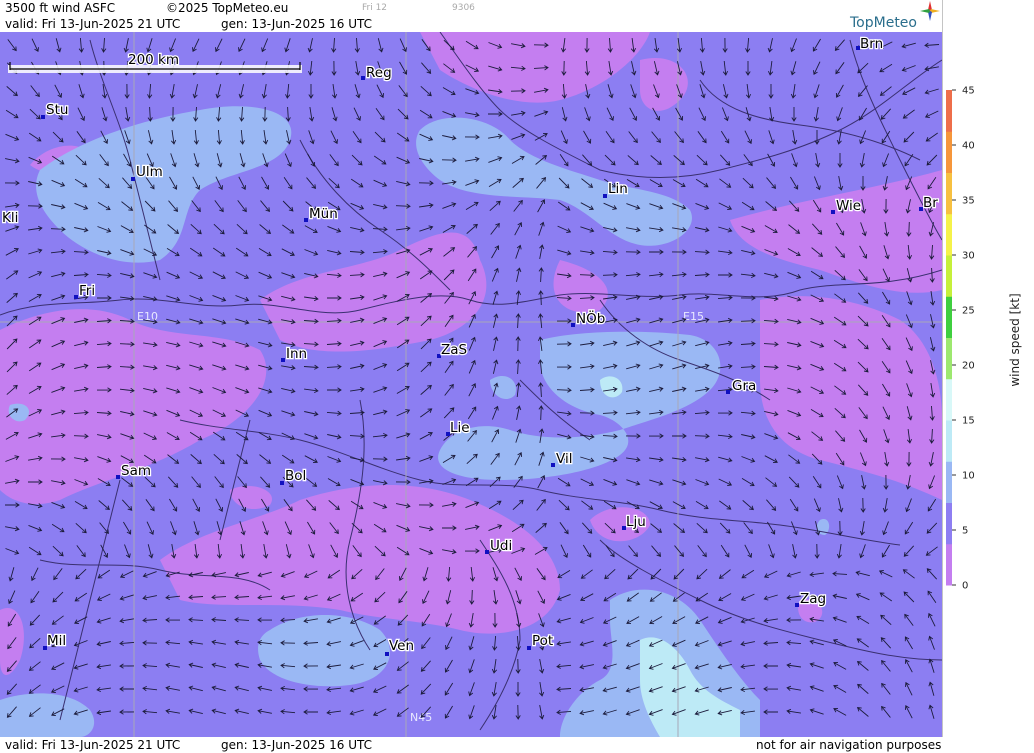 The image size is (1034, 753). What do you see at coordinates (849, 206) in the screenshot?
I see `city-label-wie: Wie` at bounding box center [849, 206].